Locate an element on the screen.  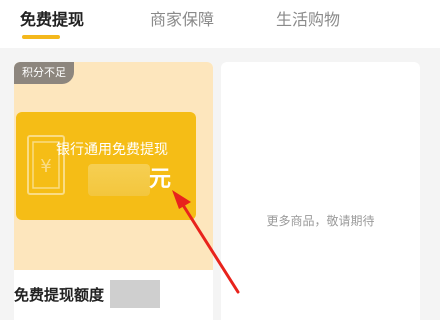
voucher-amount-redacted is located at coordinates (119, 180).